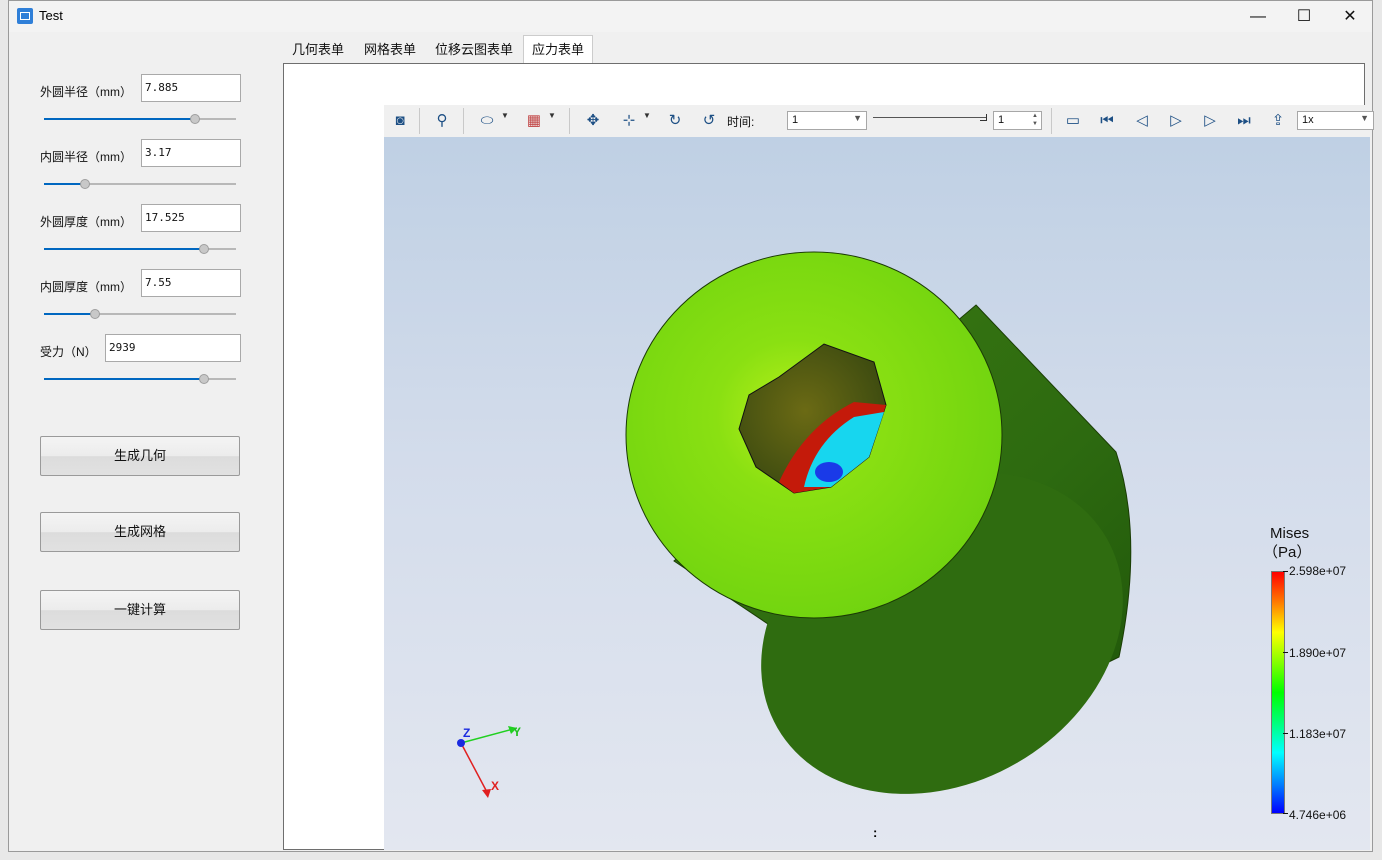  I want to click on cube-color-icon: ▦, so click(534, 121).